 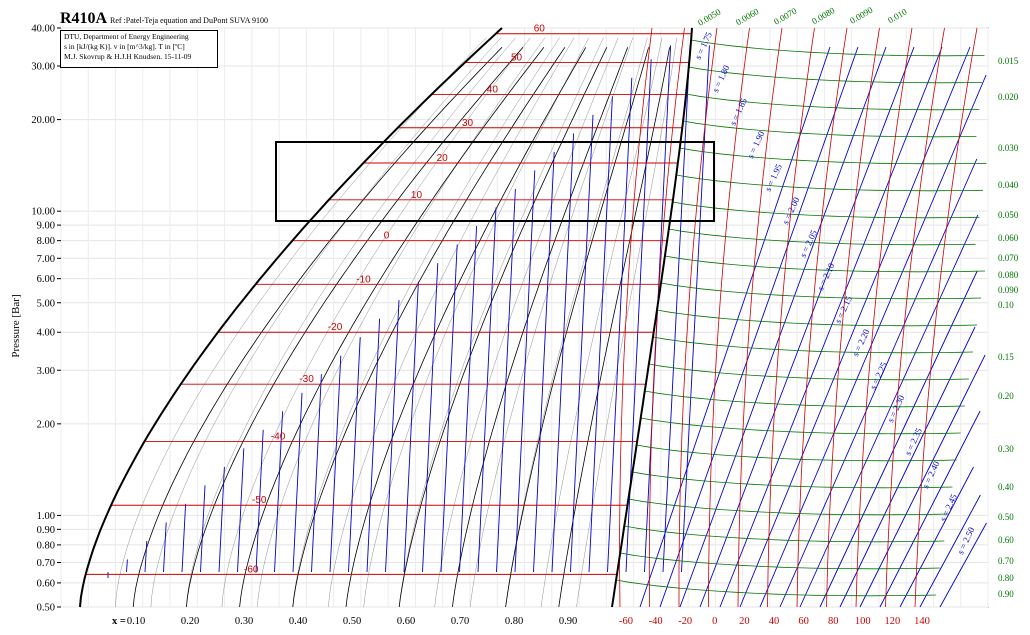 What do you see at coordinates (417, 195) in the screenshot?
I see `isotherm-label: 10` at bounding box center [417, 195].